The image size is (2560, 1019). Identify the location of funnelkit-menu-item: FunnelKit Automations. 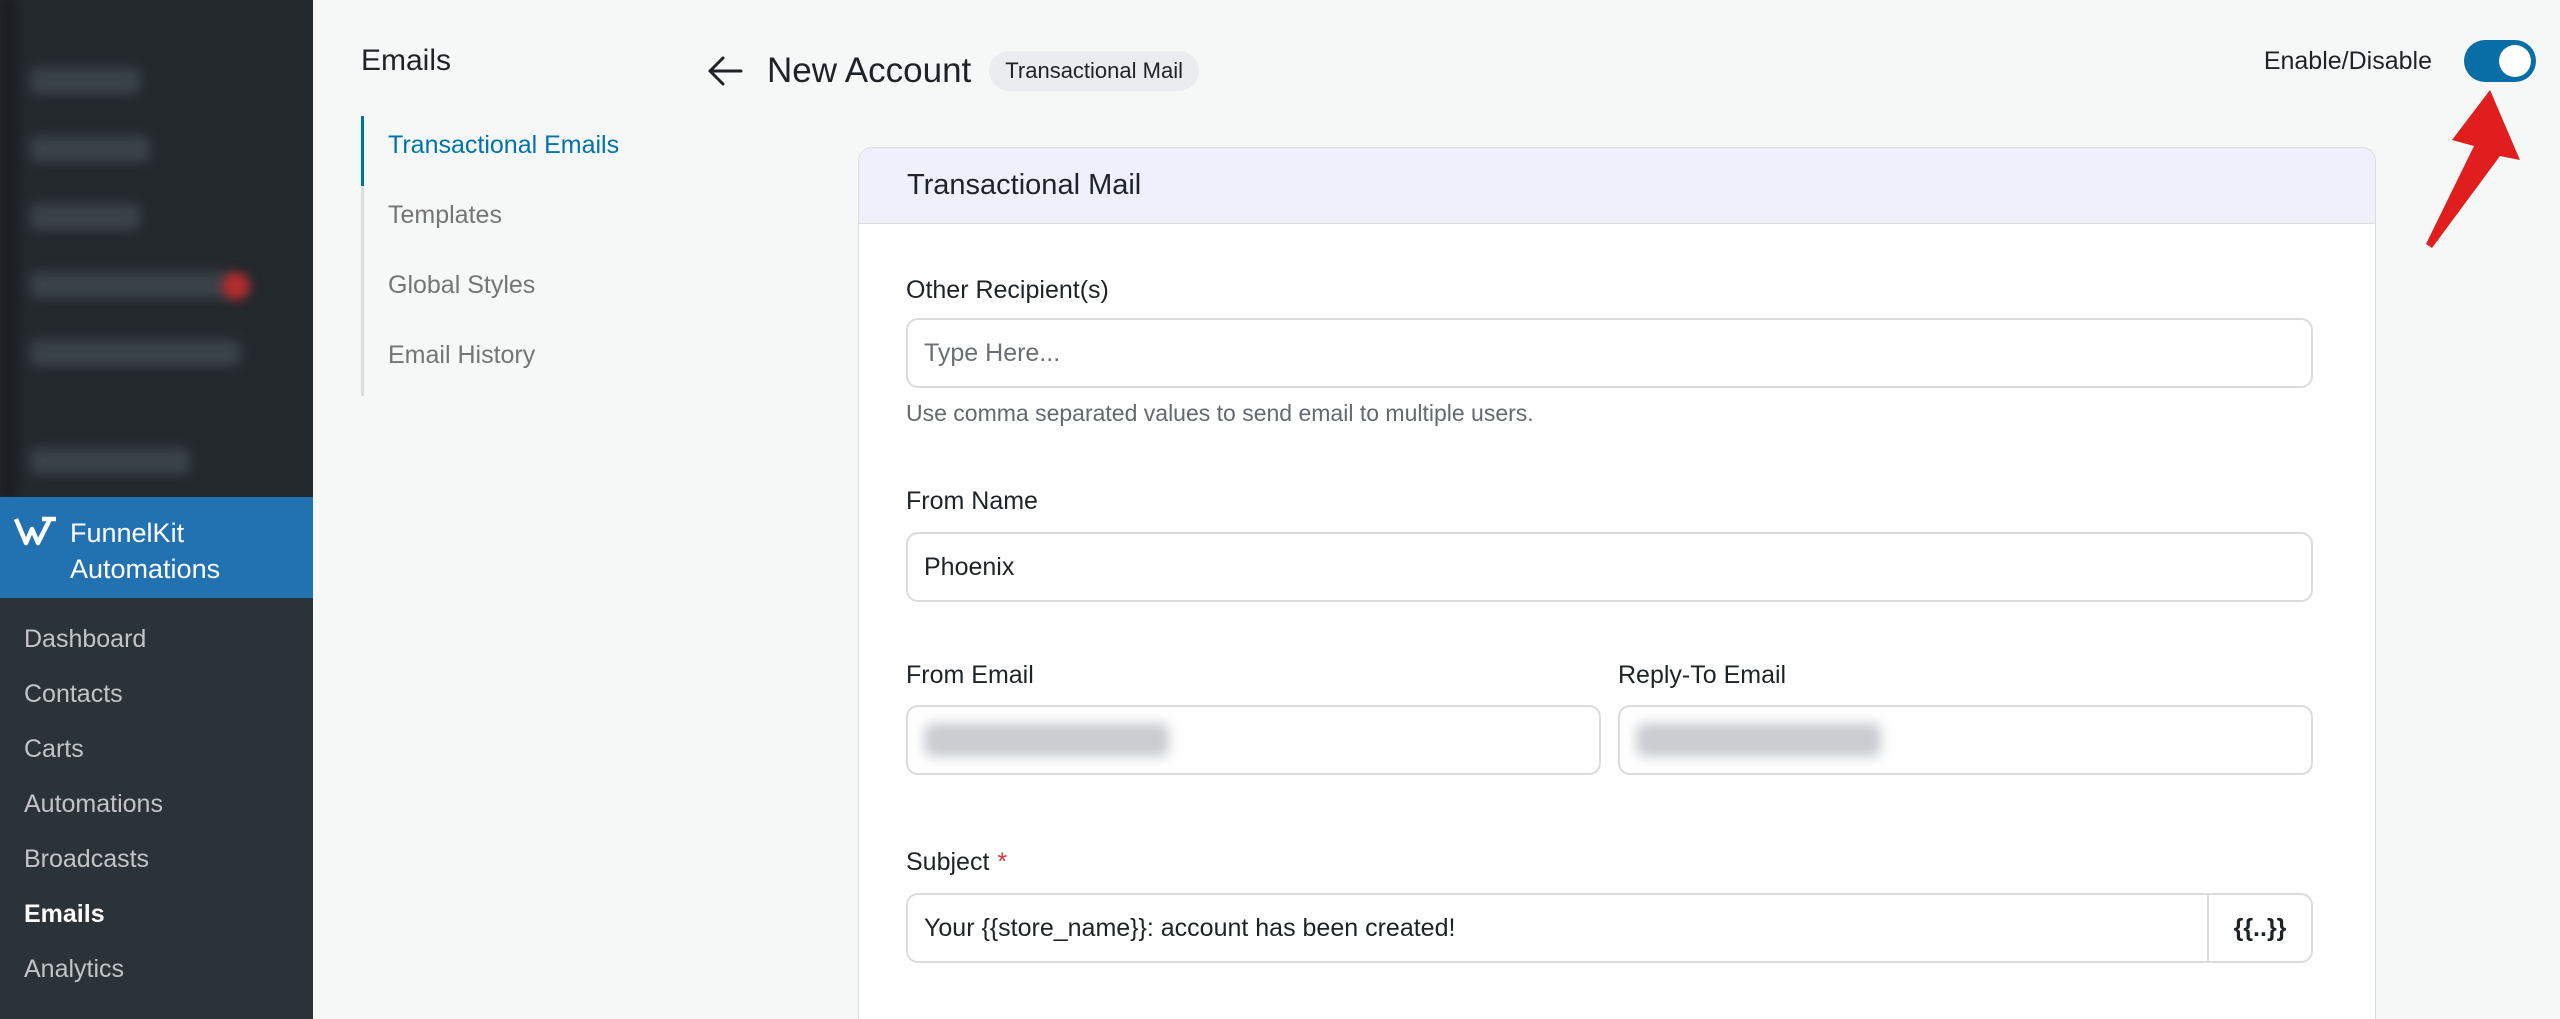
(156, 547).